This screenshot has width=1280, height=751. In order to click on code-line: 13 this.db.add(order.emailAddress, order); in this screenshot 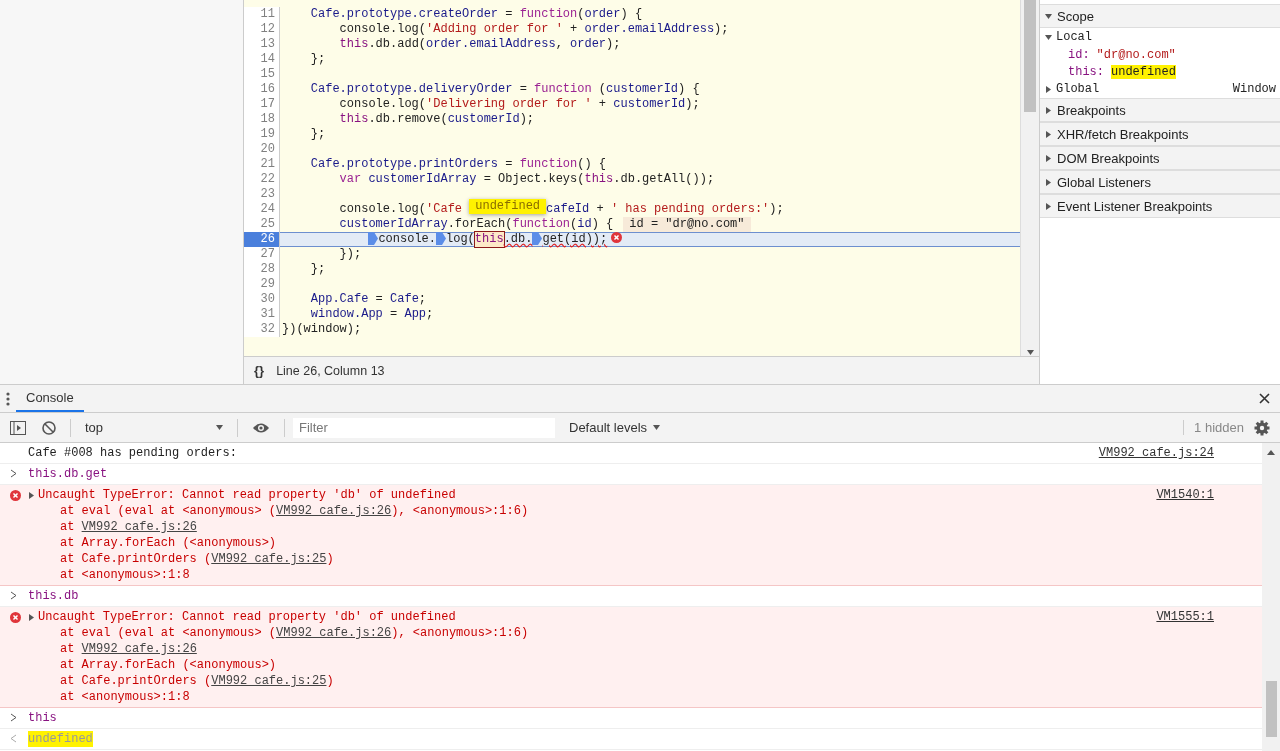, I will do `click(632, 44)`.